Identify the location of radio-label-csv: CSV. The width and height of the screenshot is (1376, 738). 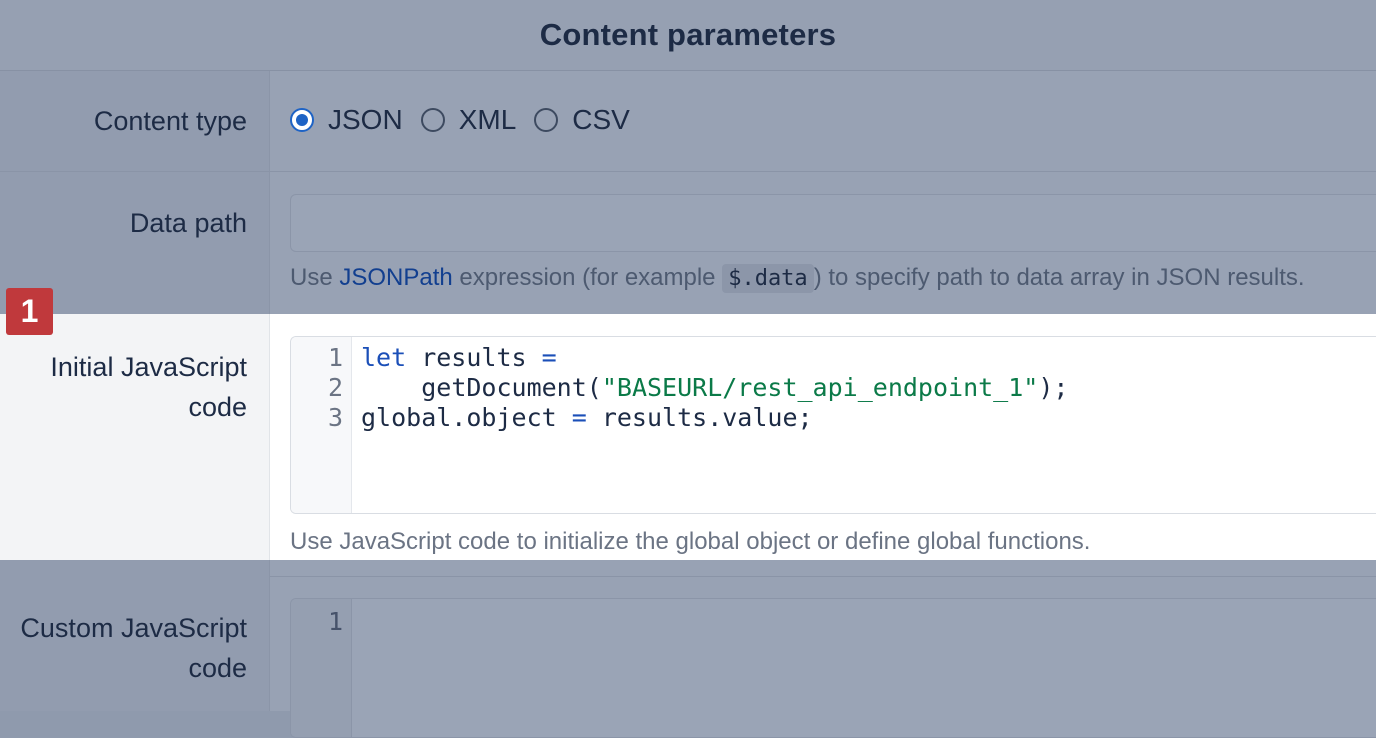
(601, 120).